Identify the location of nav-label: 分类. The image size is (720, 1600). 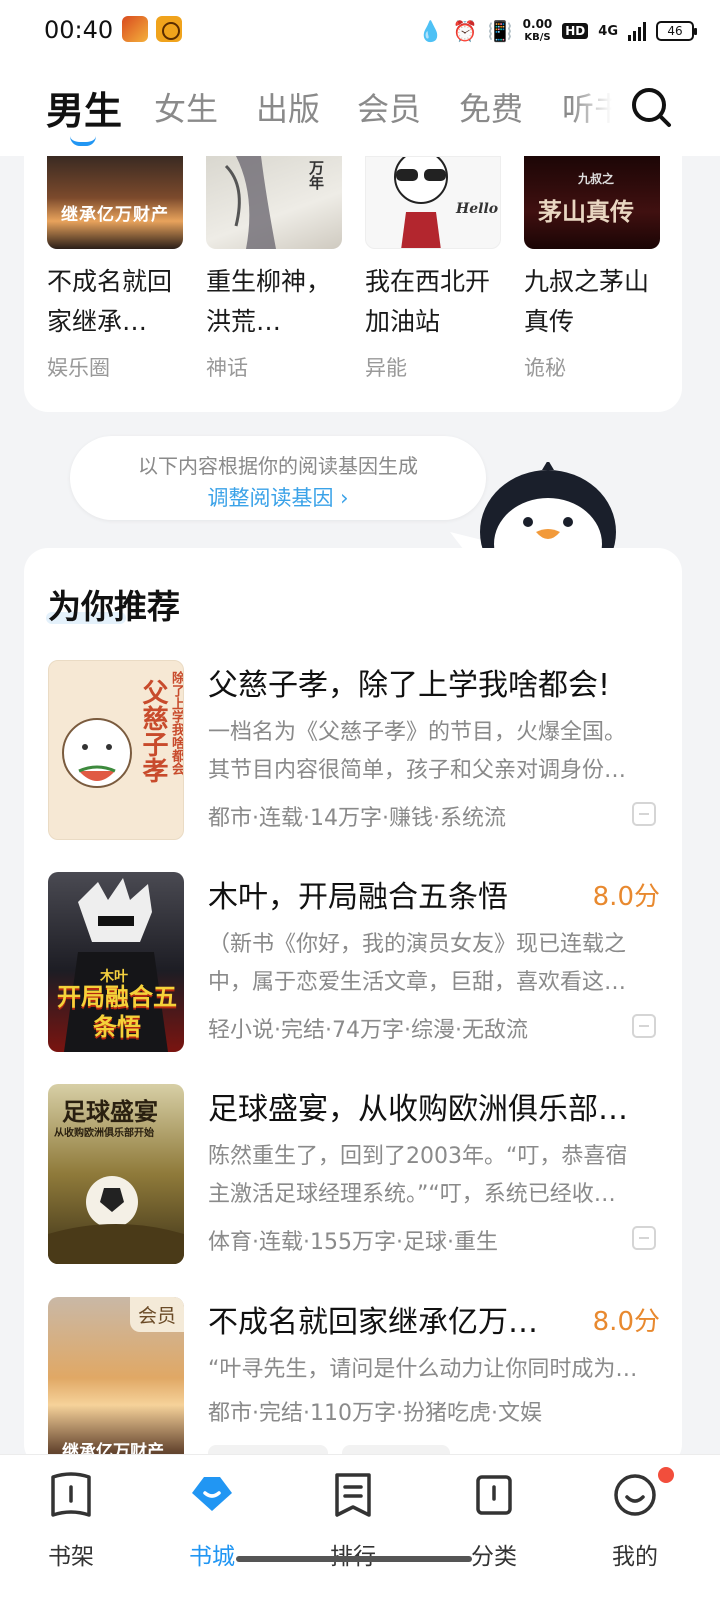
(494, 1557).